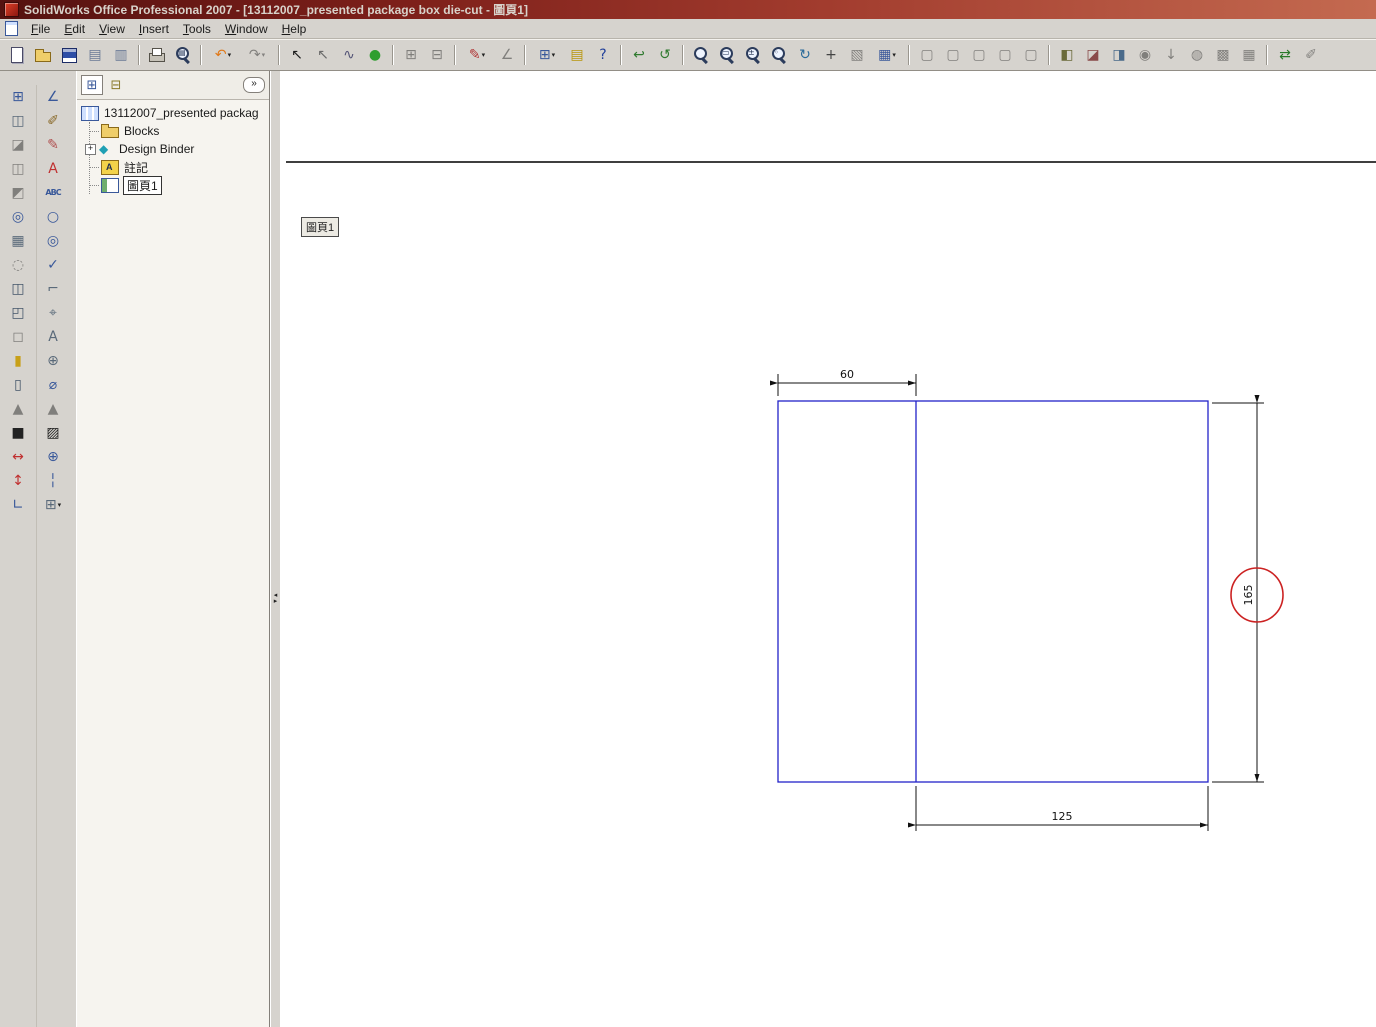  I want to click on projected-view-button: ◫▾, so click(18, 121).